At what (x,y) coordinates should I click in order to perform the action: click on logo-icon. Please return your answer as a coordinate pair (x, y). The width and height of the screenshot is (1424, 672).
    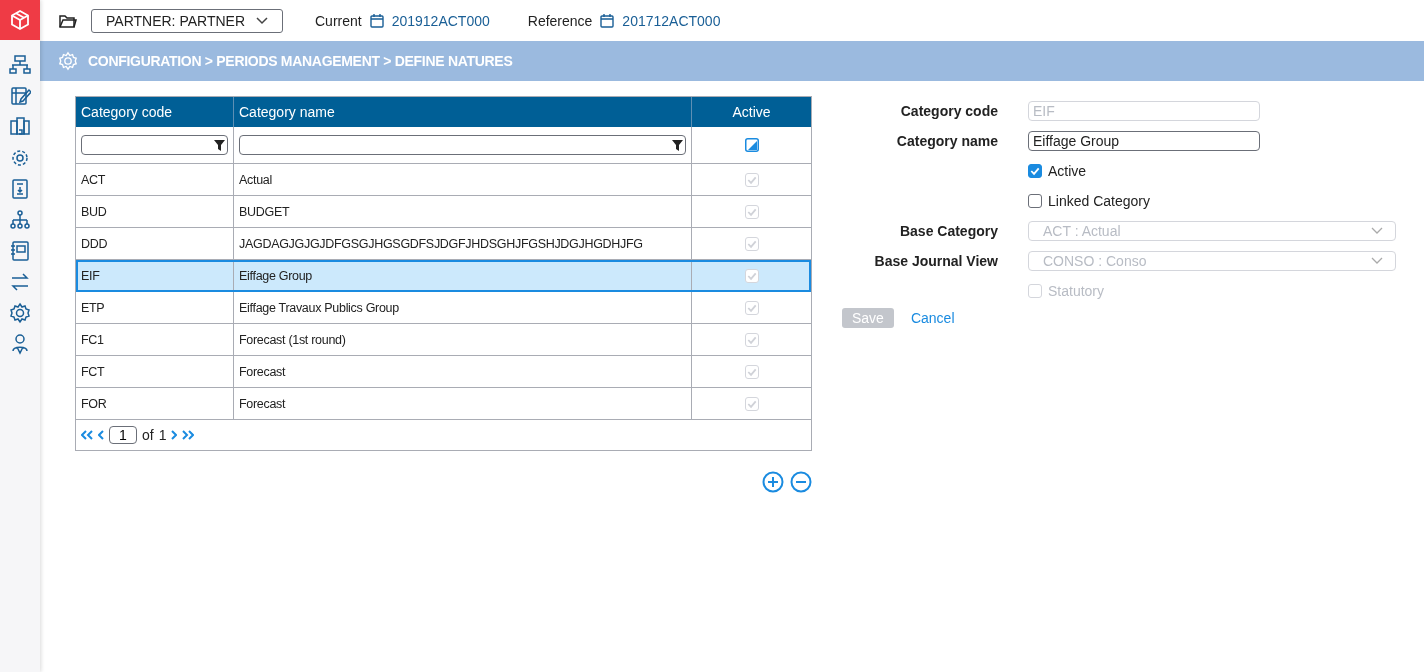
    Looking at the image, I should click on (20, 20).